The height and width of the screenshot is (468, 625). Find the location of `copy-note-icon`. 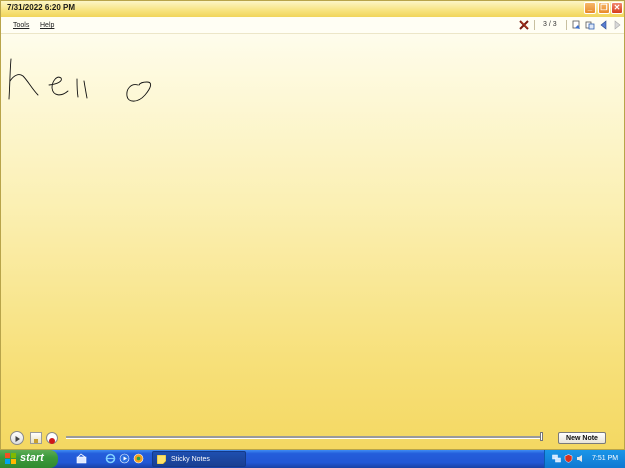

copy-note-icon is located at coordinates (577, 25).